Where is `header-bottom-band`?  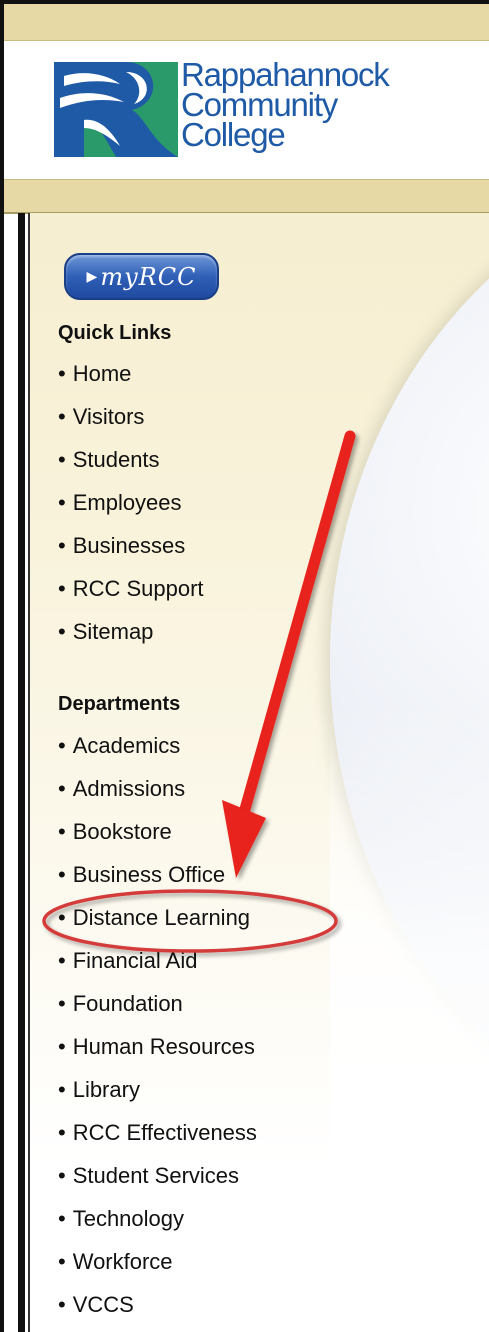
header-bottom-band is located at coordinates (246, 196).